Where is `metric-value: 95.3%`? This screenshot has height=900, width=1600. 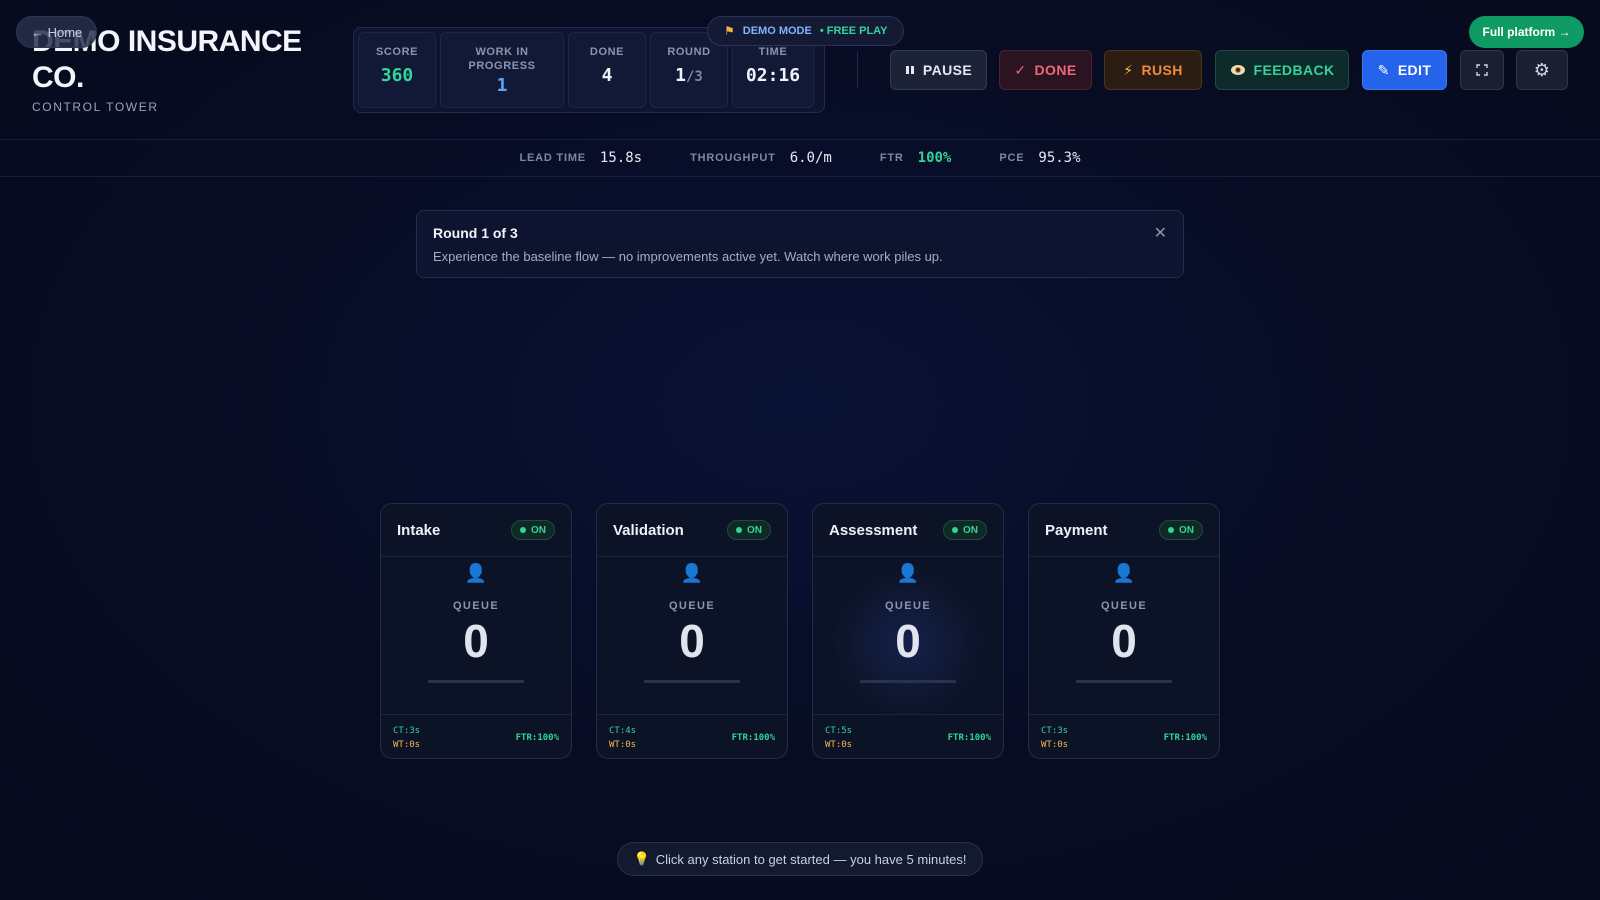 metric-value: 95.3% is located at coordinates (1059, 158).